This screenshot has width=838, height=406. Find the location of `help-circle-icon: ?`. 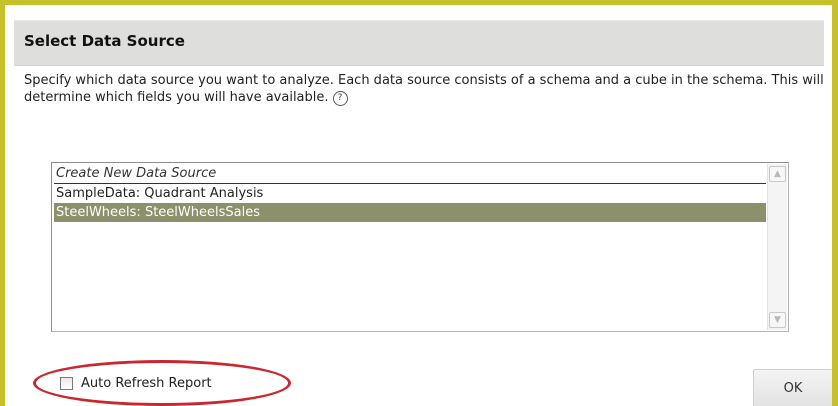

help-circle-icon: ? is located at coordinates (340, 98).